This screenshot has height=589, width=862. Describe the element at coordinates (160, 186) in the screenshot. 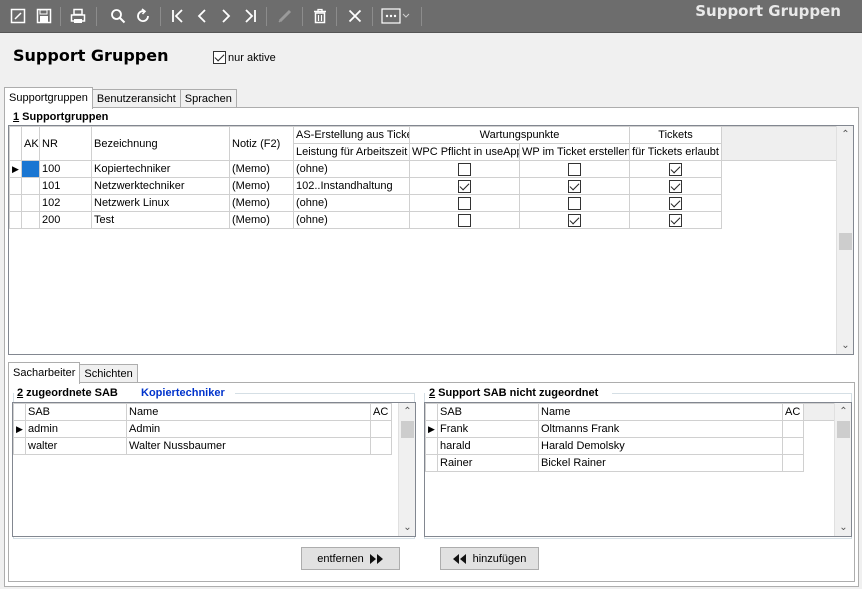

I see `bezeichnung-cell: Netzwerktechniker` at that location.